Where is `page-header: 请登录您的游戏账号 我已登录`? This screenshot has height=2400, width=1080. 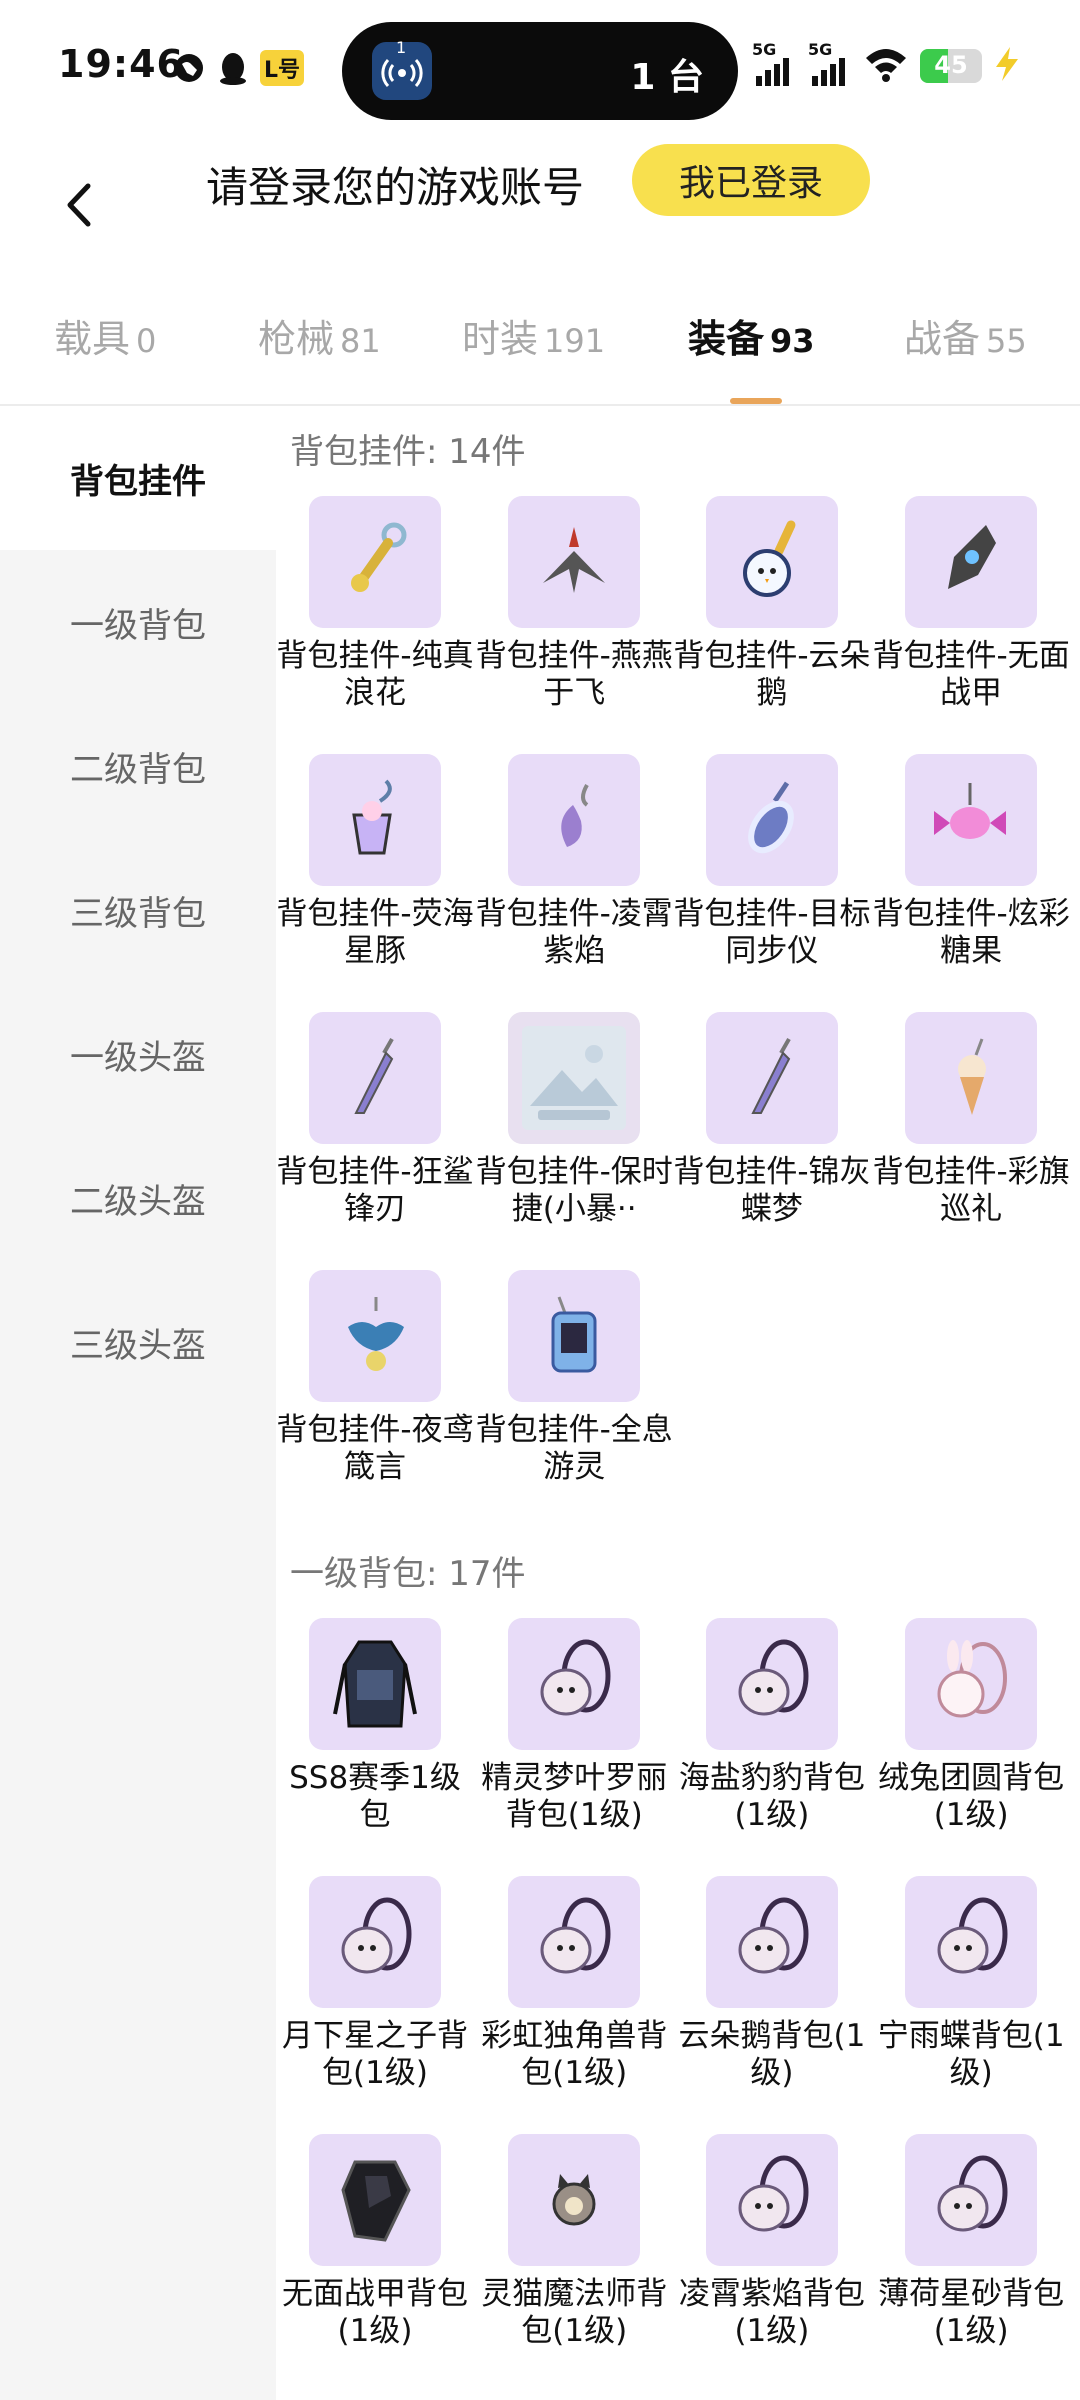 page-header: 请登录您的游戏账号 我已登录 is located at coordinates (540, 205).